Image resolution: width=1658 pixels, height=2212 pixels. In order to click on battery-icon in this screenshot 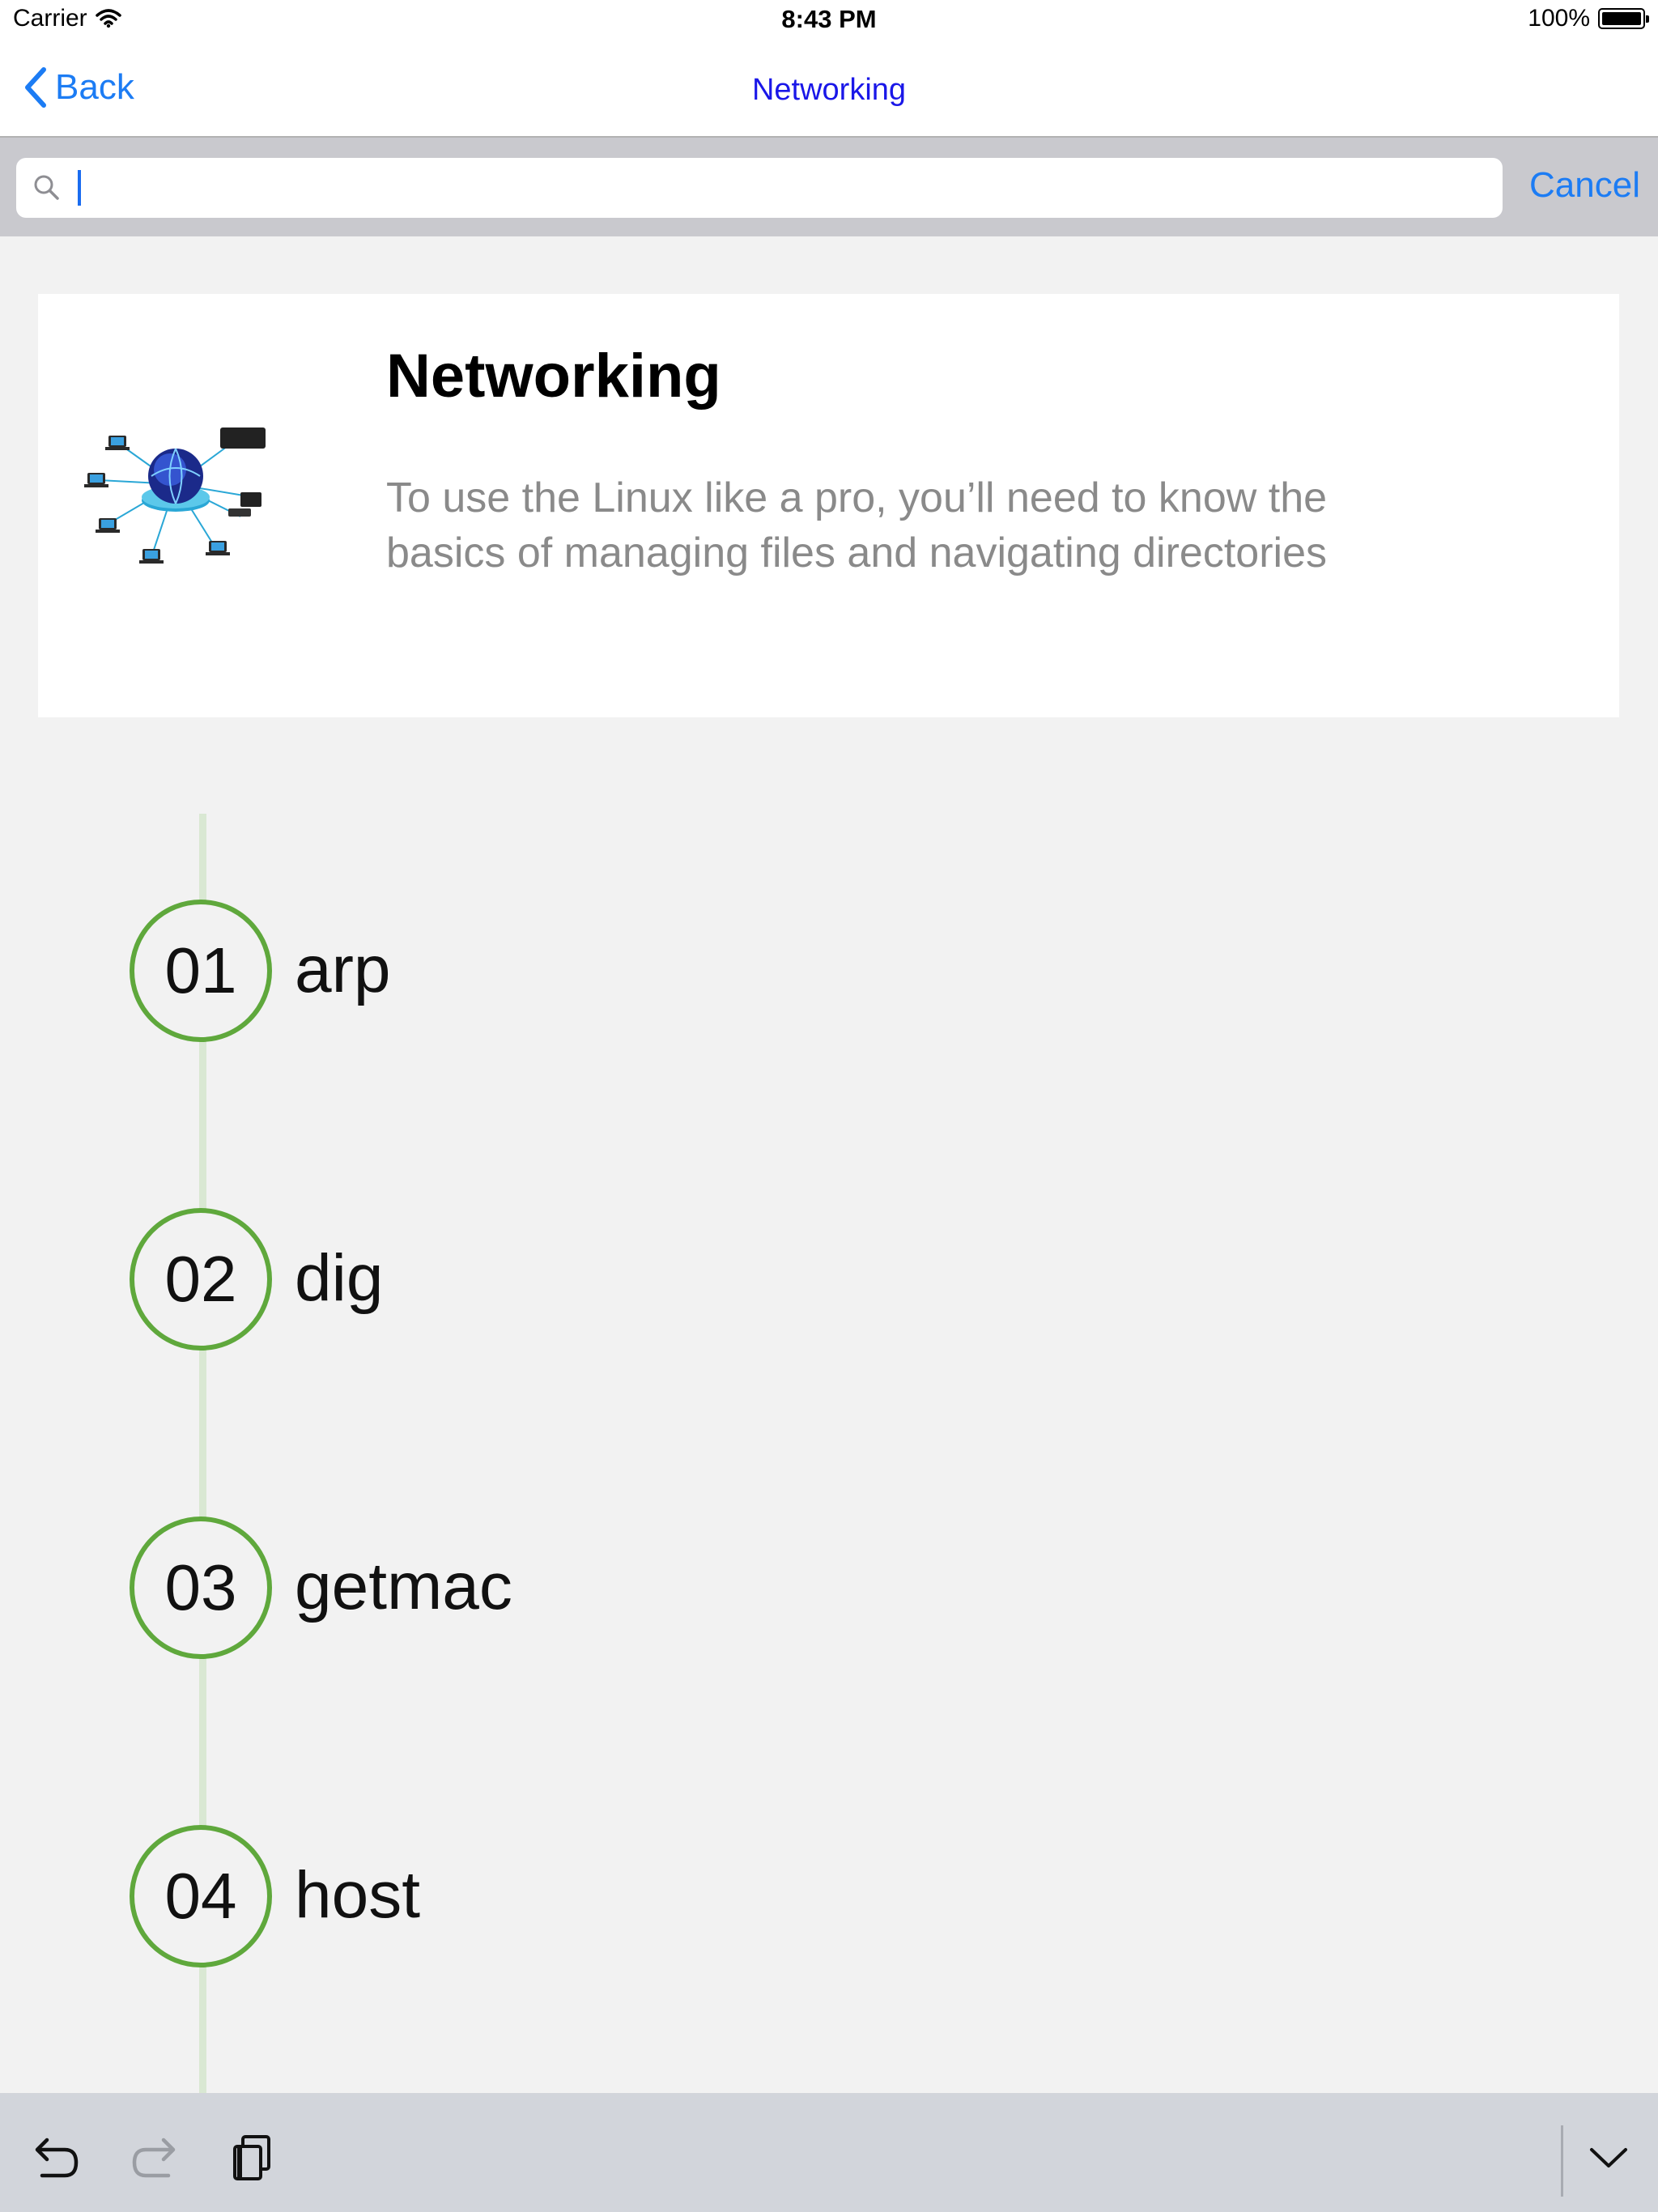, I will do `click(1623, 19)`.